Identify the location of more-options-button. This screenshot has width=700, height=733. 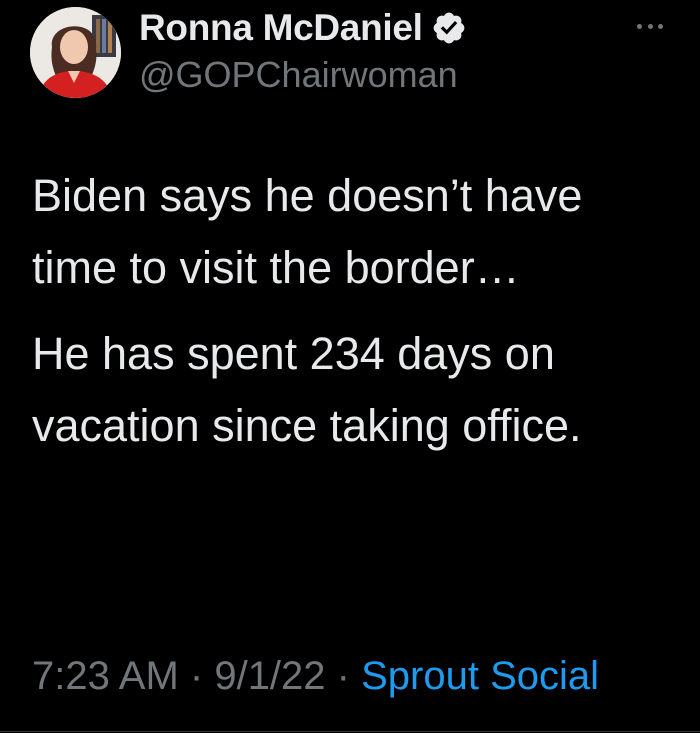
(650, 26).